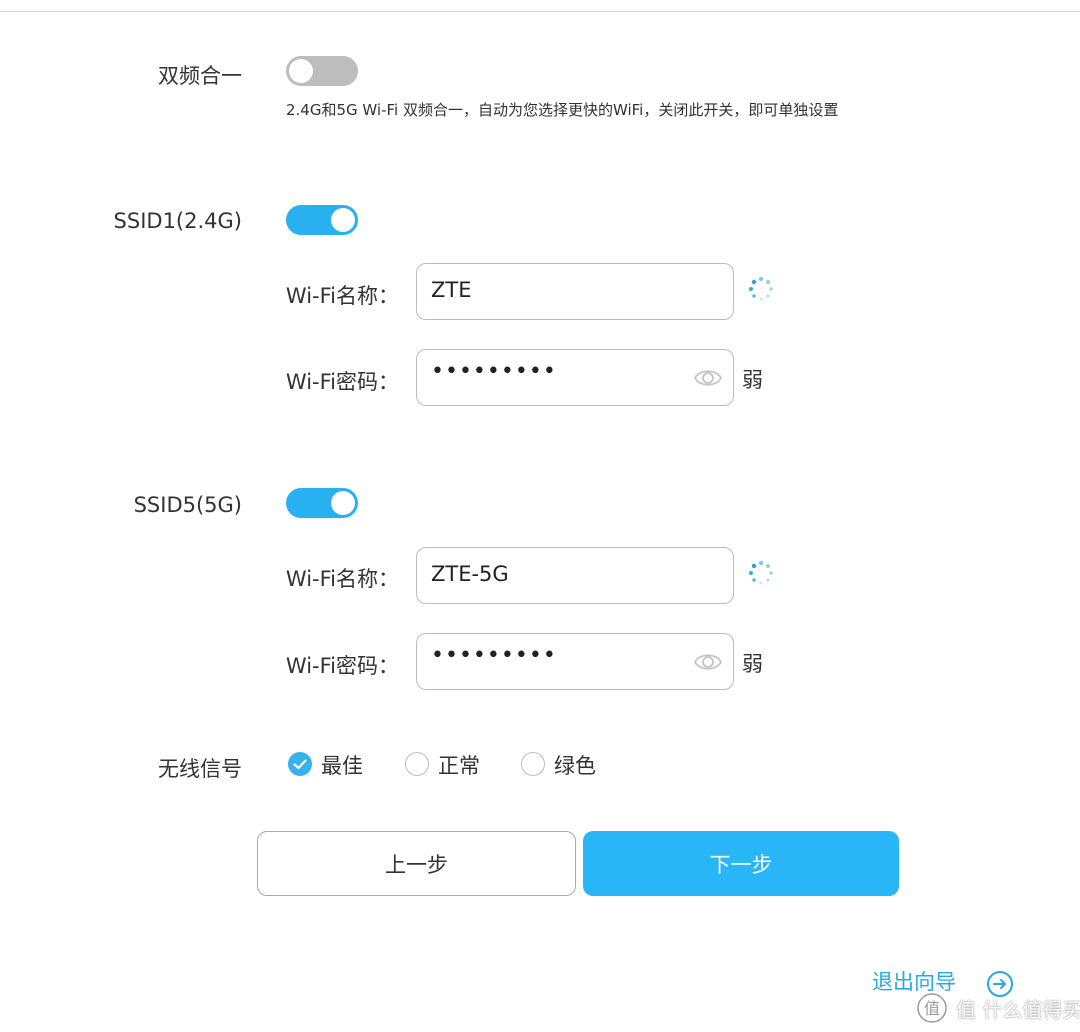  Describe the element at coordinates (540, 11) in the screenshot. I see `top-divider` at that location.